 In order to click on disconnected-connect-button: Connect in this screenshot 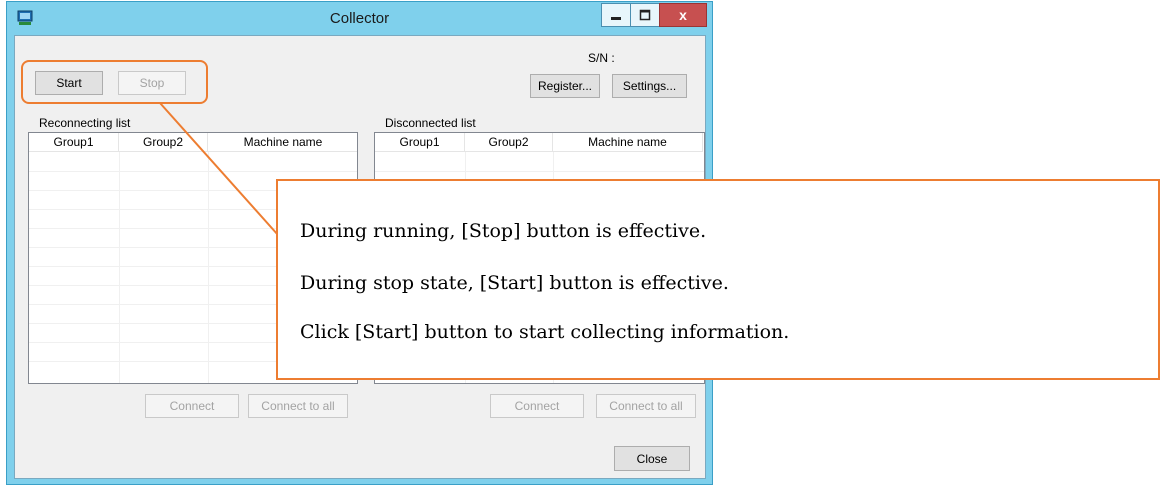, I will do `click(537, 406)`.